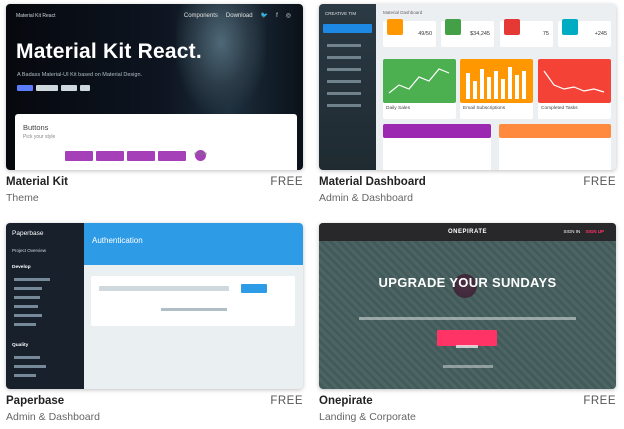 Image resolution: width=624 pixels, height=429 pixels. What do you see at coordinates (347, 28) in the screenshot?
I see `preview-sidebar-active-item` at bounding box center [347, 28].